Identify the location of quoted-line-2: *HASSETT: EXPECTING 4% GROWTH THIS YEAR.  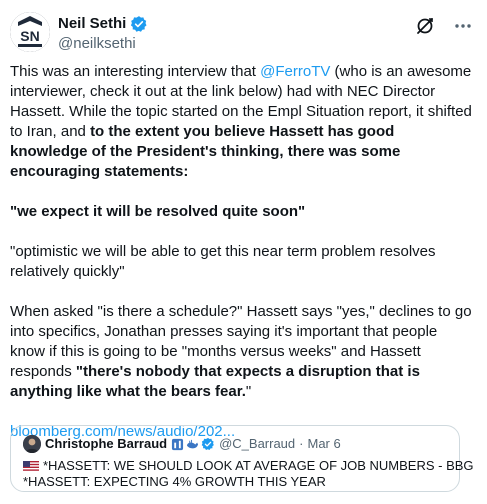
(235, 482).